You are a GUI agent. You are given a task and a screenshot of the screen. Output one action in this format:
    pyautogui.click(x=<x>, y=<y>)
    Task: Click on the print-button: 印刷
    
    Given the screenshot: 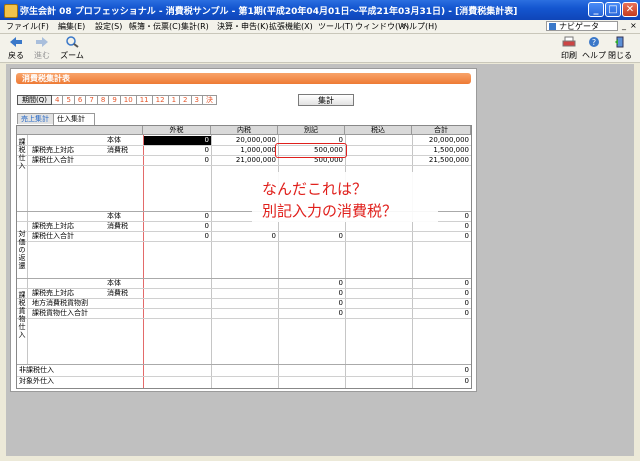 What is the action you would take?
    pyautogui.click(x=569, y=48)
    